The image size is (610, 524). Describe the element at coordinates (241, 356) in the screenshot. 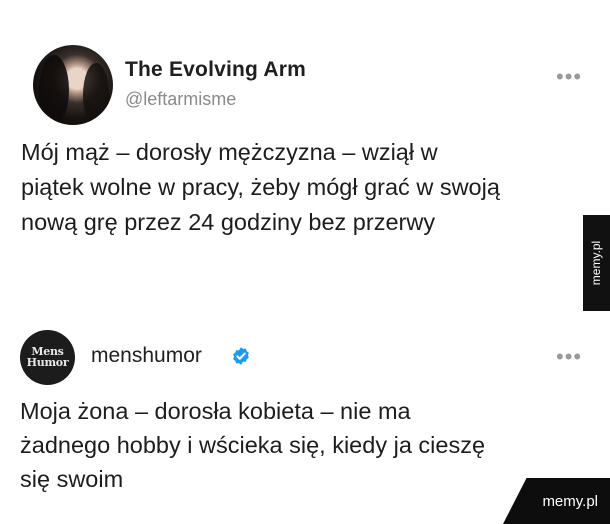

I see `verified-badge-icon` at that location.